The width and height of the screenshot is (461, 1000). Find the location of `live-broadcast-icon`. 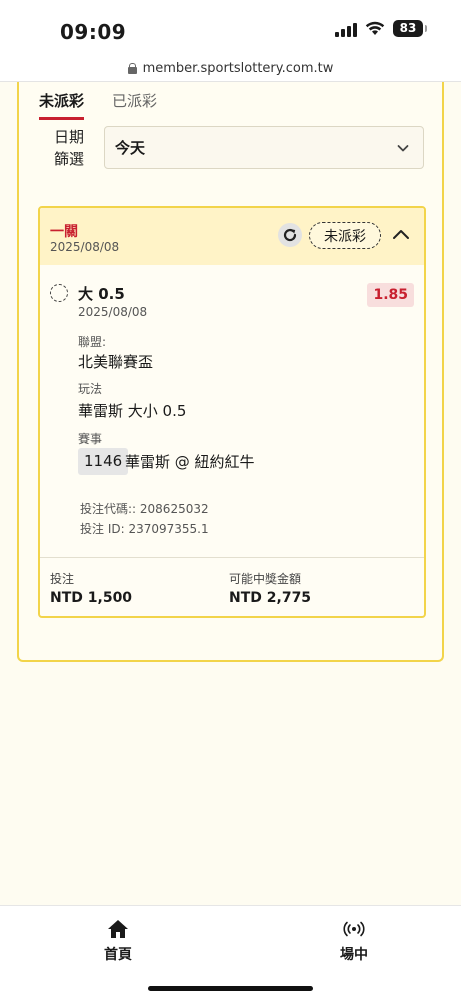

live-broadcast-icon is located at coordinates (354, 929).